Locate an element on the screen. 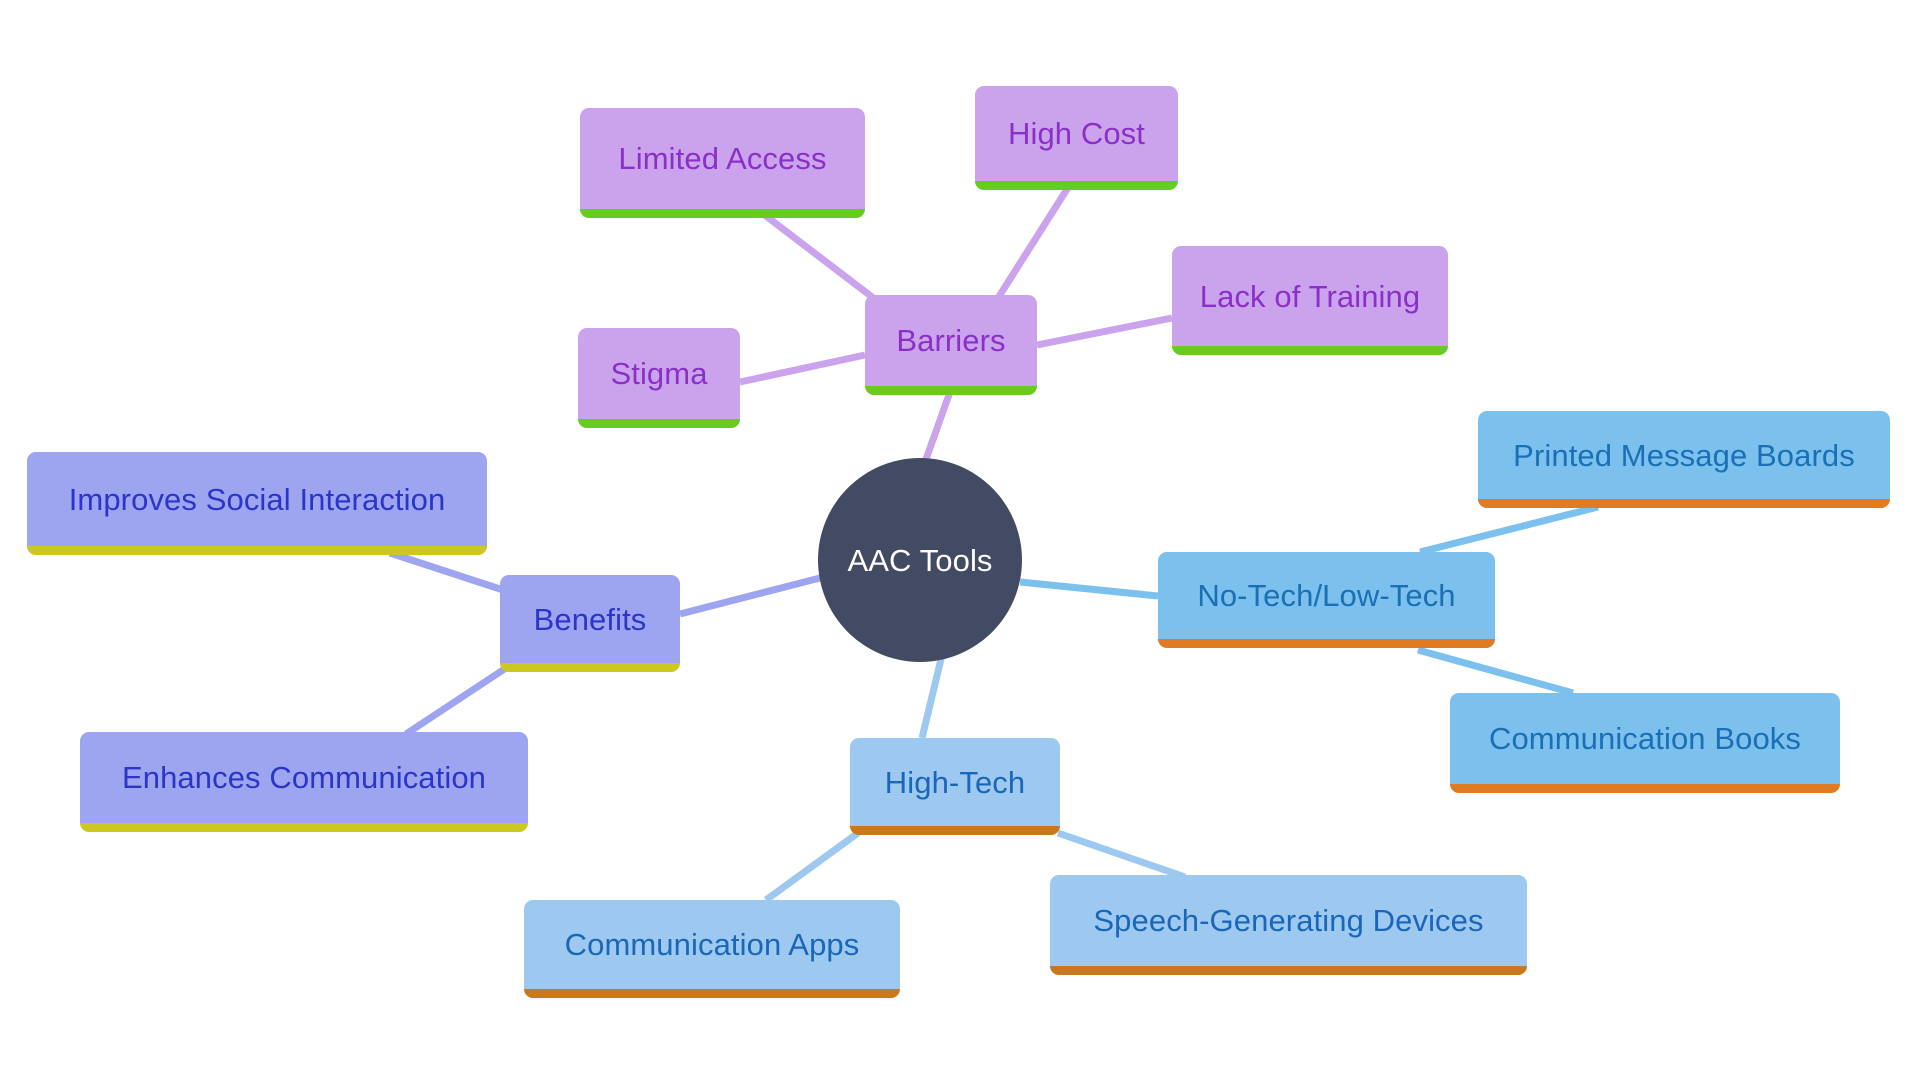 The width and height of the screenshot is (1920, 1080). branch-node-no-tech-low-tech-label: No-Tech/Low-Tech is located at coordinates (1326, 595).